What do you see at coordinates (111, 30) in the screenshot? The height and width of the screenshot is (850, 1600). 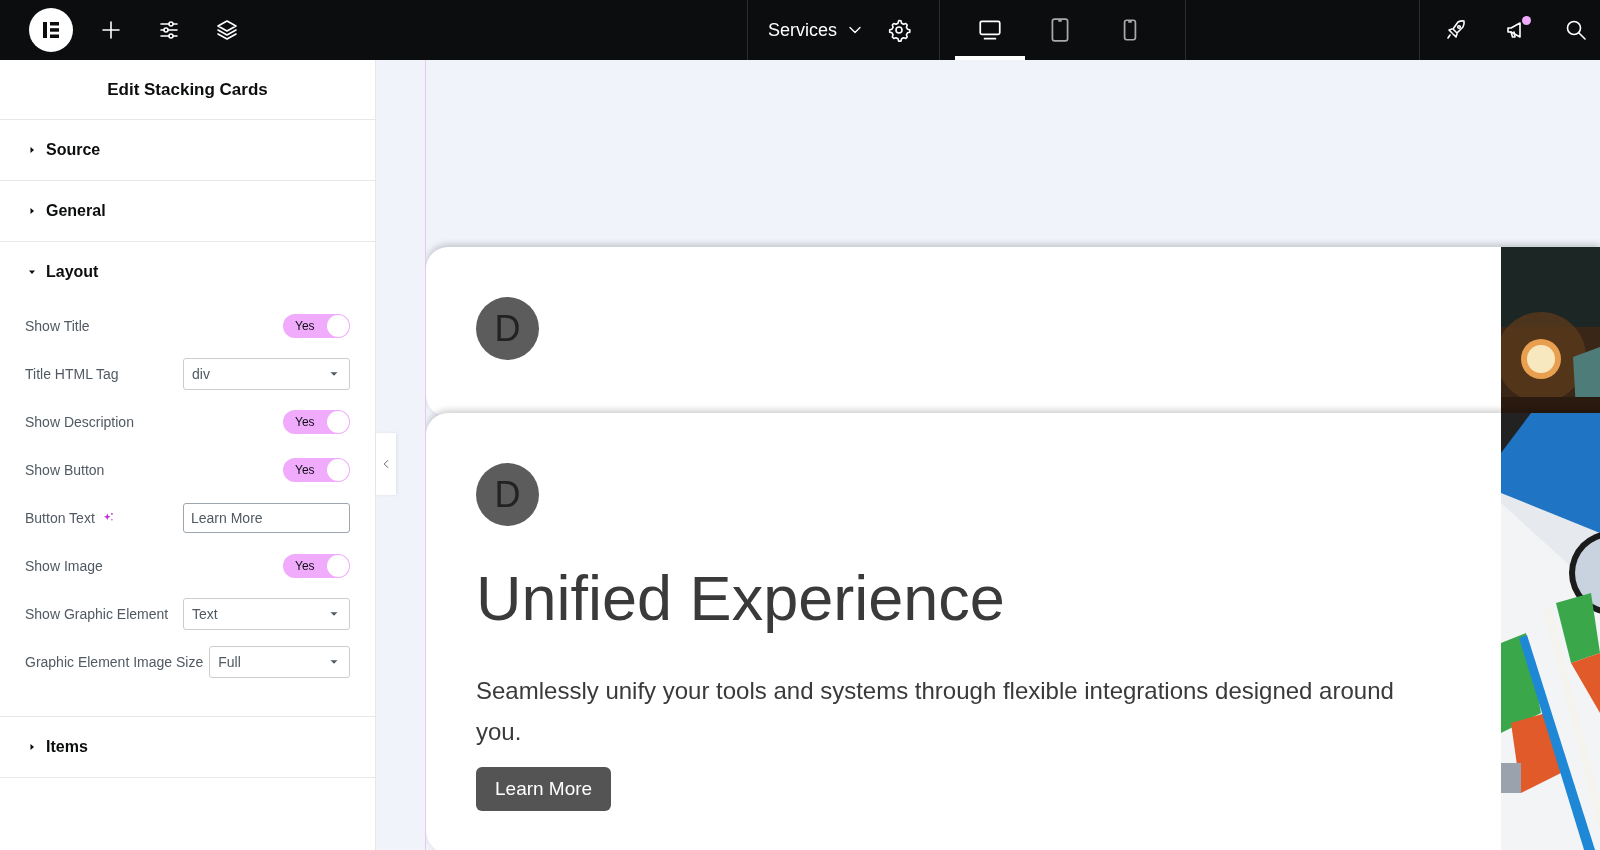 I see `plus-icon` at bounding box center [111, 30].